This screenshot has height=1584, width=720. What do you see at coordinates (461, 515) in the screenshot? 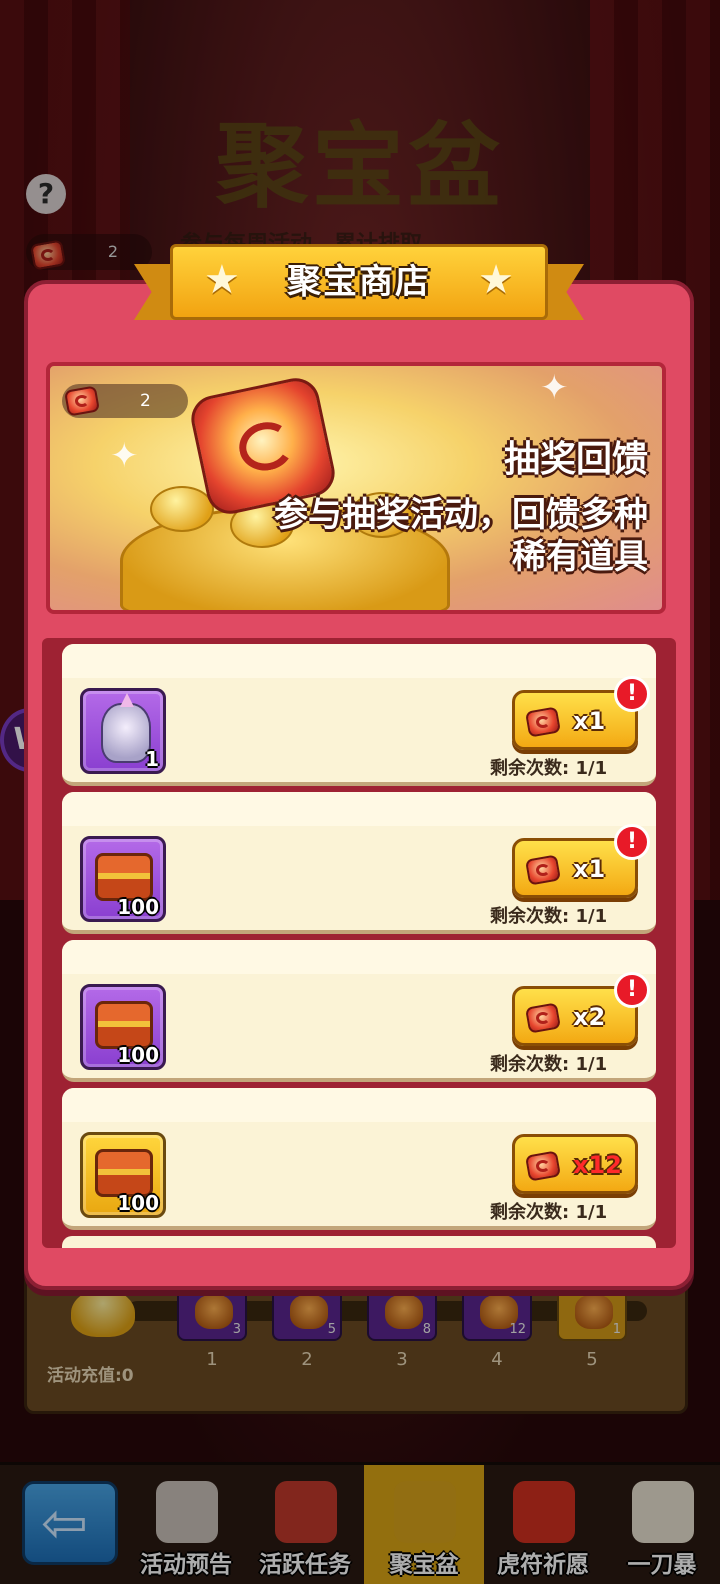
I see `banner-description-line1: 参与抽奖活动，回馈多种` at bounding box center [461, 515].